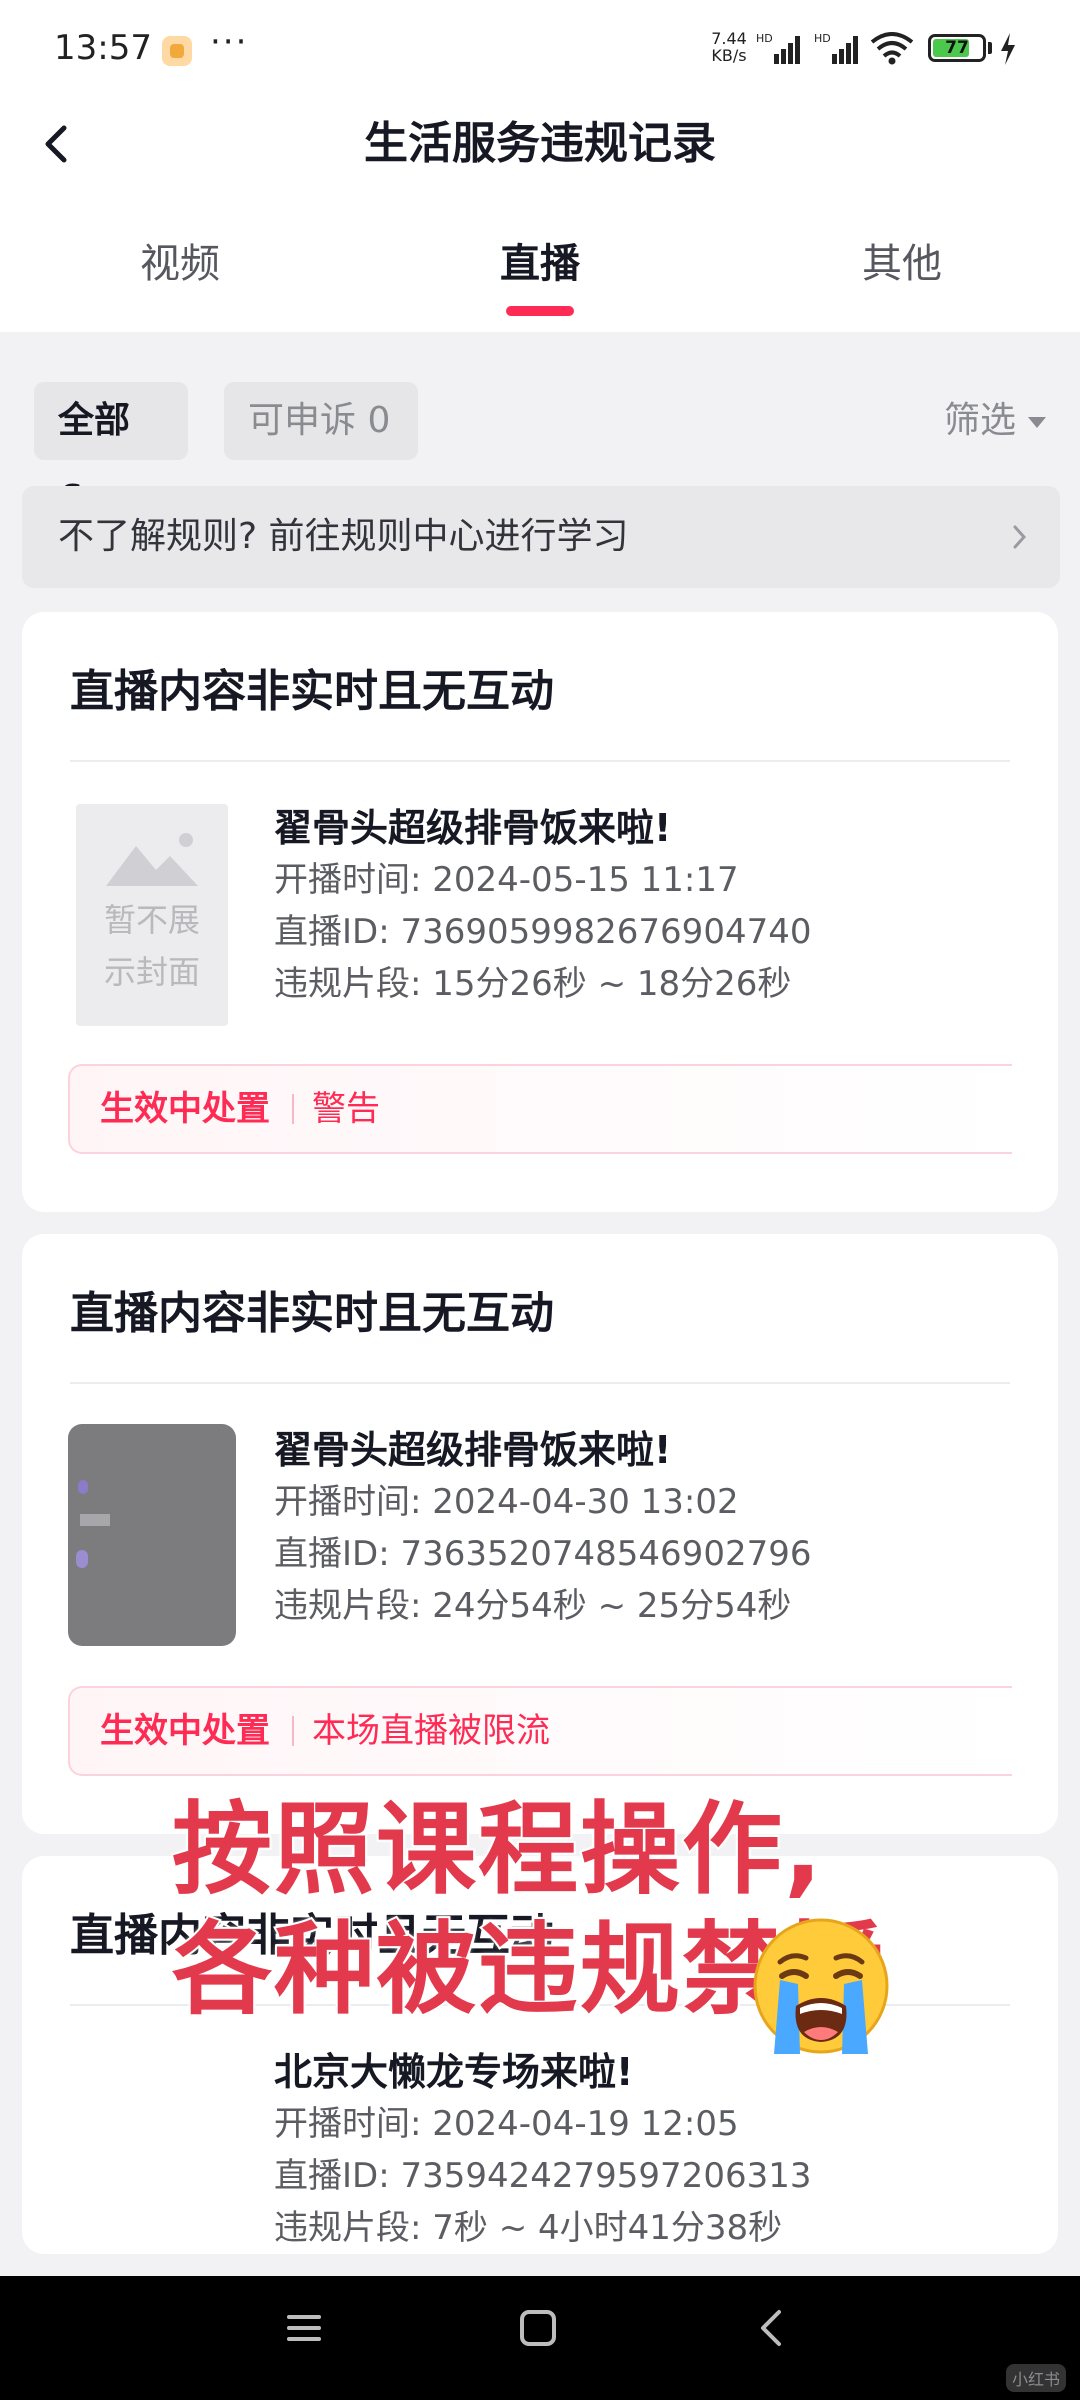  Describe the element at coordinates (180, 264) in the screenshot. I see `tab-video: 视频` at that location.